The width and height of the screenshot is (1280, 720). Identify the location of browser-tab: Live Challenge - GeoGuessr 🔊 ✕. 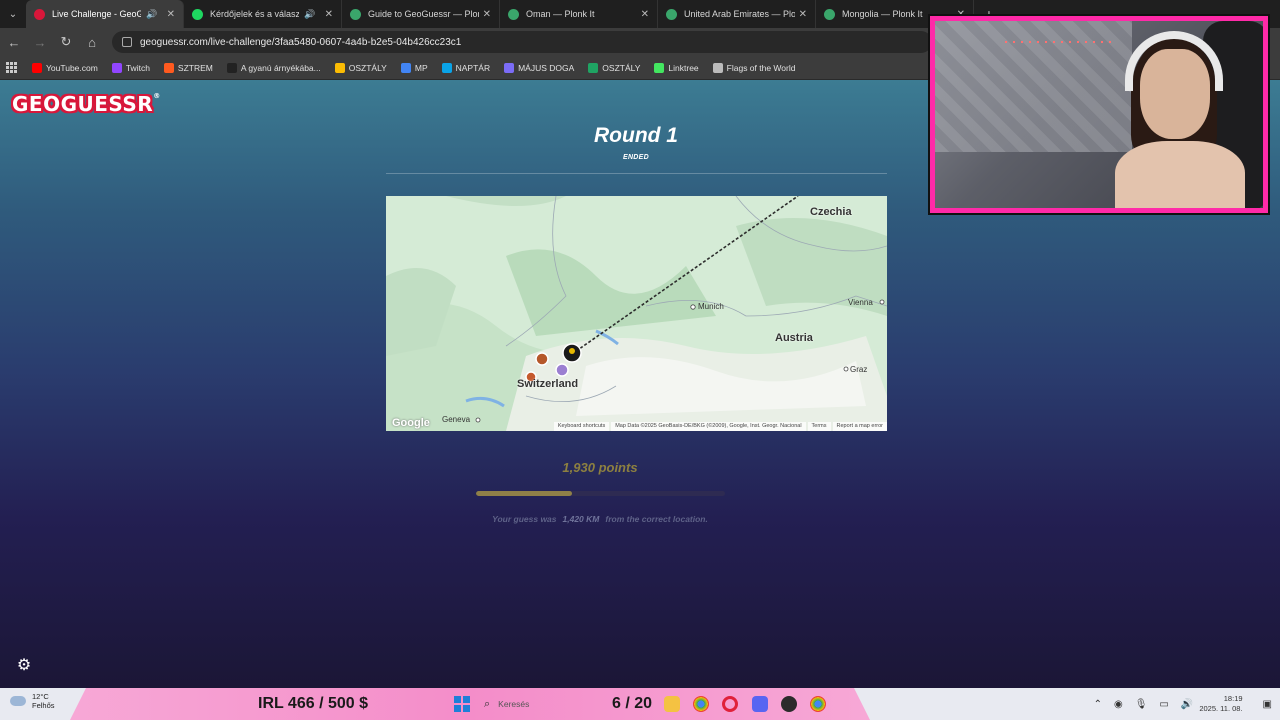
(105, 14).